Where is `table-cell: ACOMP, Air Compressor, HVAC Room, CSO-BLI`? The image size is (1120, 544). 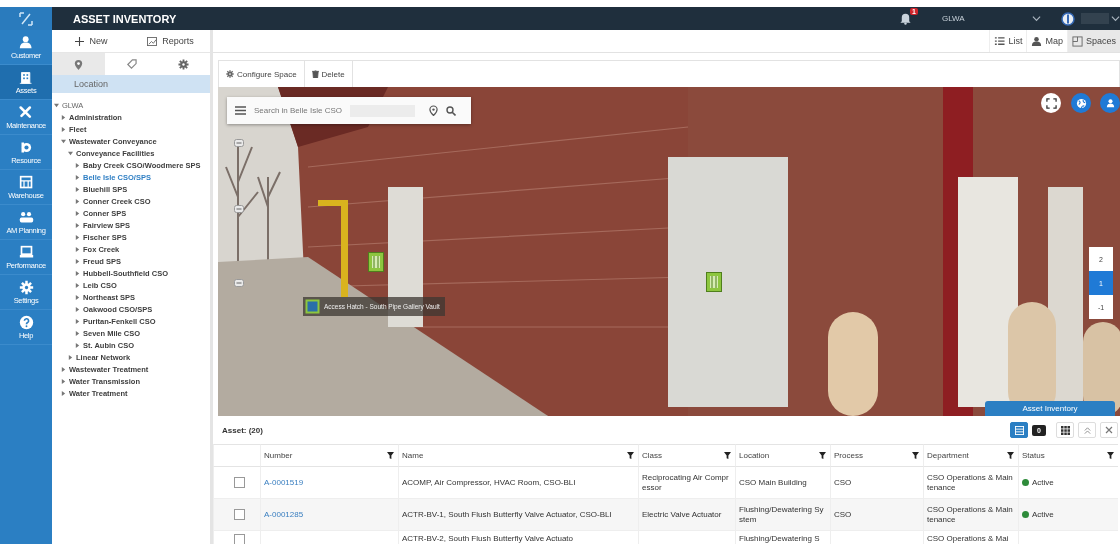
table-cell: ACOMP, Air Compressor, HVAC Room, CSO-BLI is located at coordinates (489, 482).